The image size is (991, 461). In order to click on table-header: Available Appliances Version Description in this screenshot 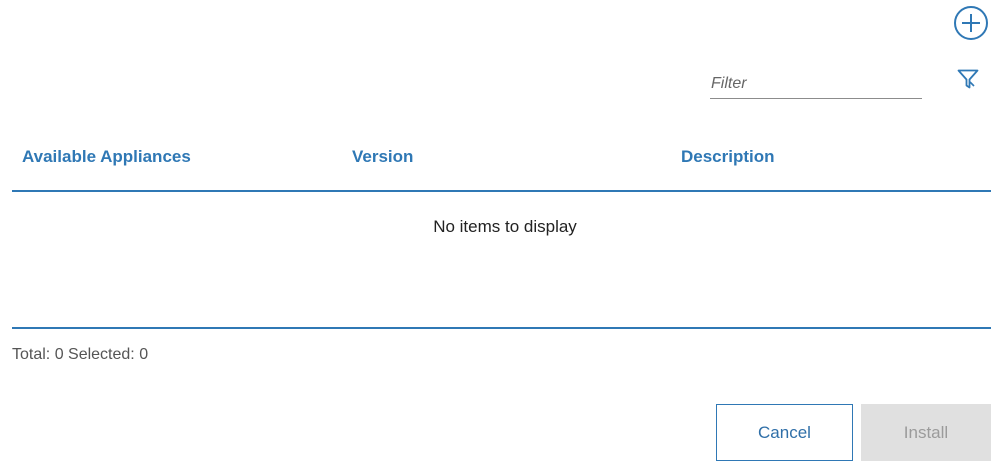, I will do `click(501, 166)`.